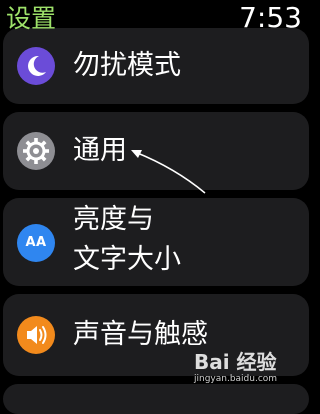 The image size is (320, 414). Describe the element at coordinates (127, 65) in the screenshot. I see `settings-item-label: 勿扰模式` at that location.